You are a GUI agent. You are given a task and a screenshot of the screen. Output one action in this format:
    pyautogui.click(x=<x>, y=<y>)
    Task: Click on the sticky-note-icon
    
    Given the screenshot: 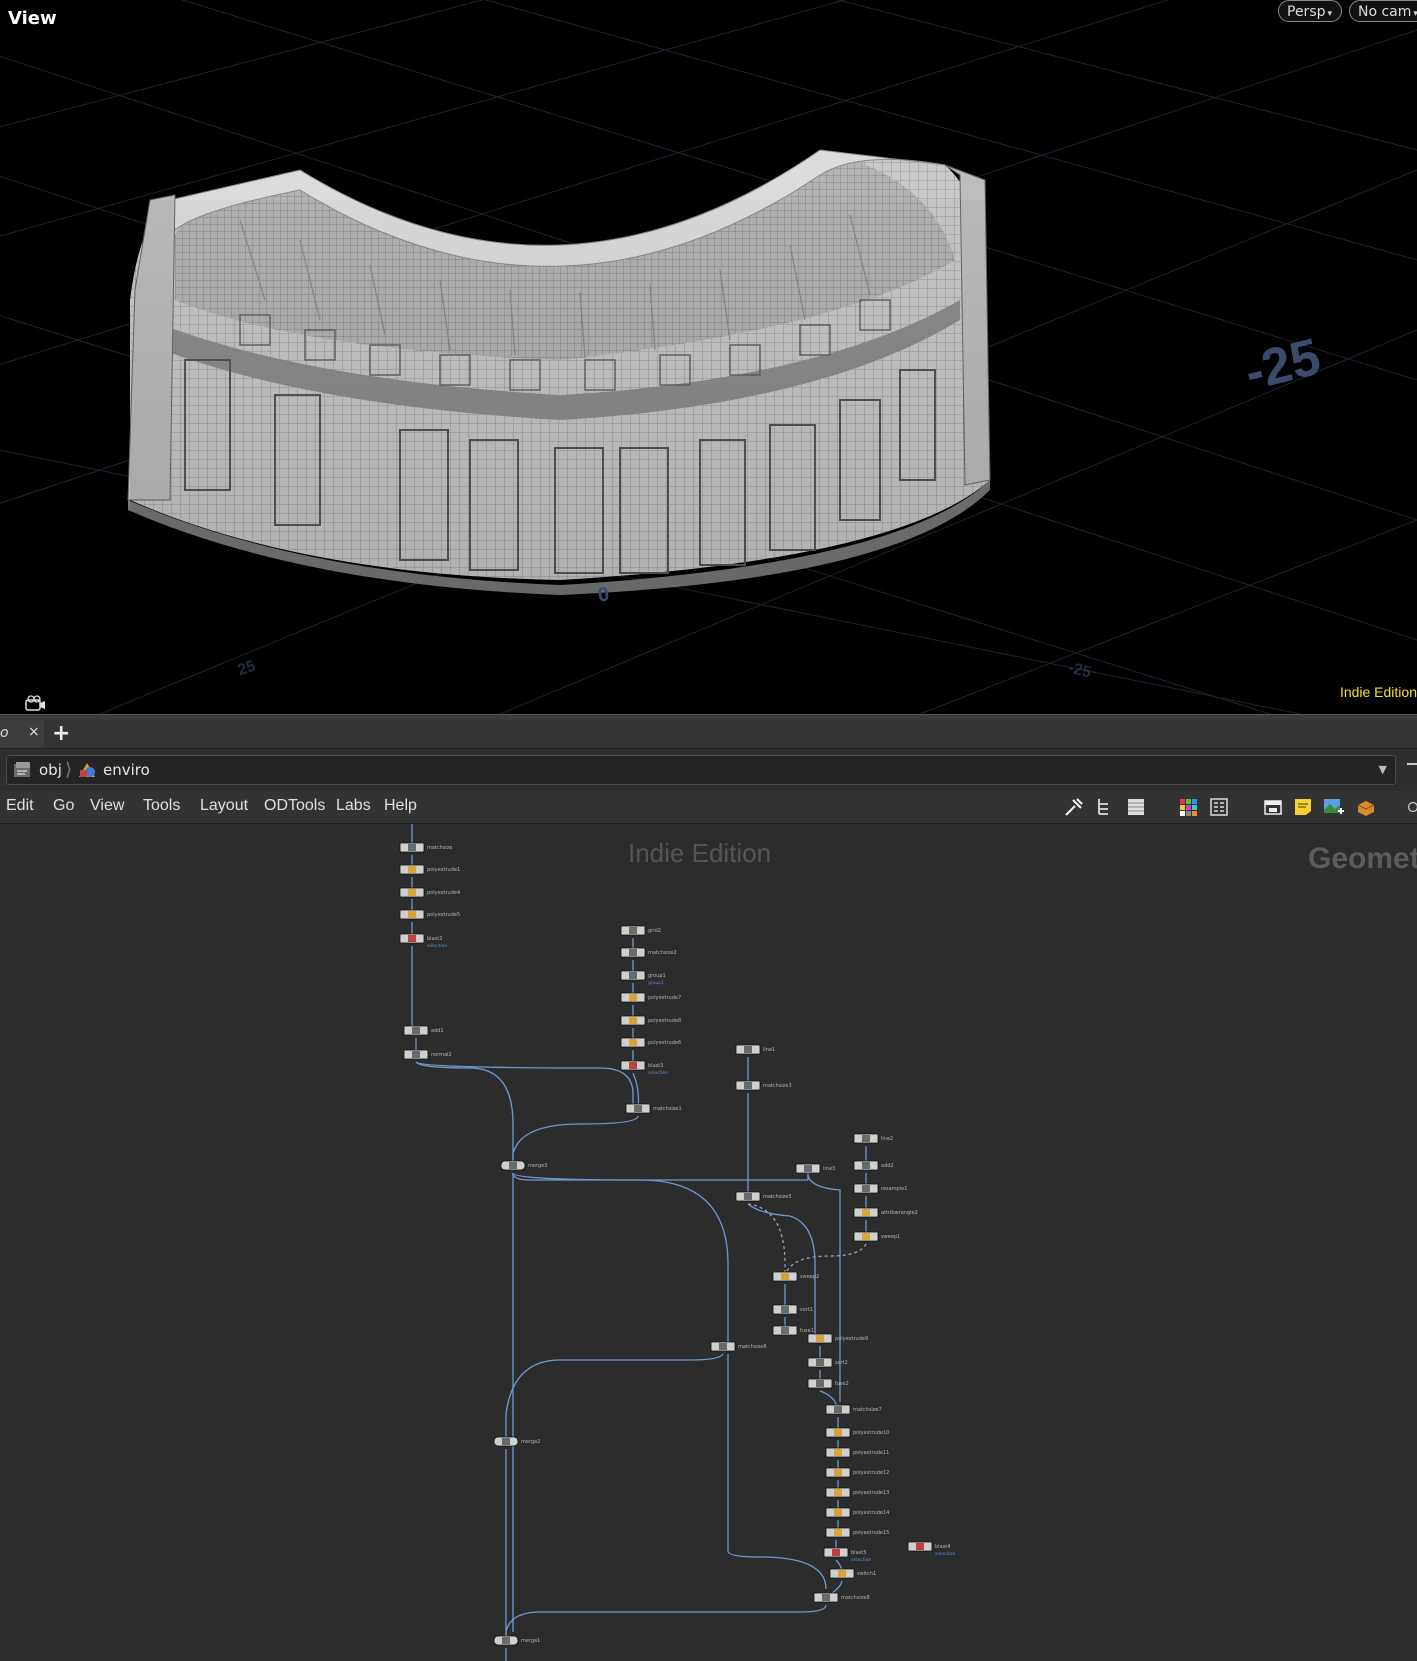 What is the action you would take?
    pyautogui.click(x=1303, y=807)
    